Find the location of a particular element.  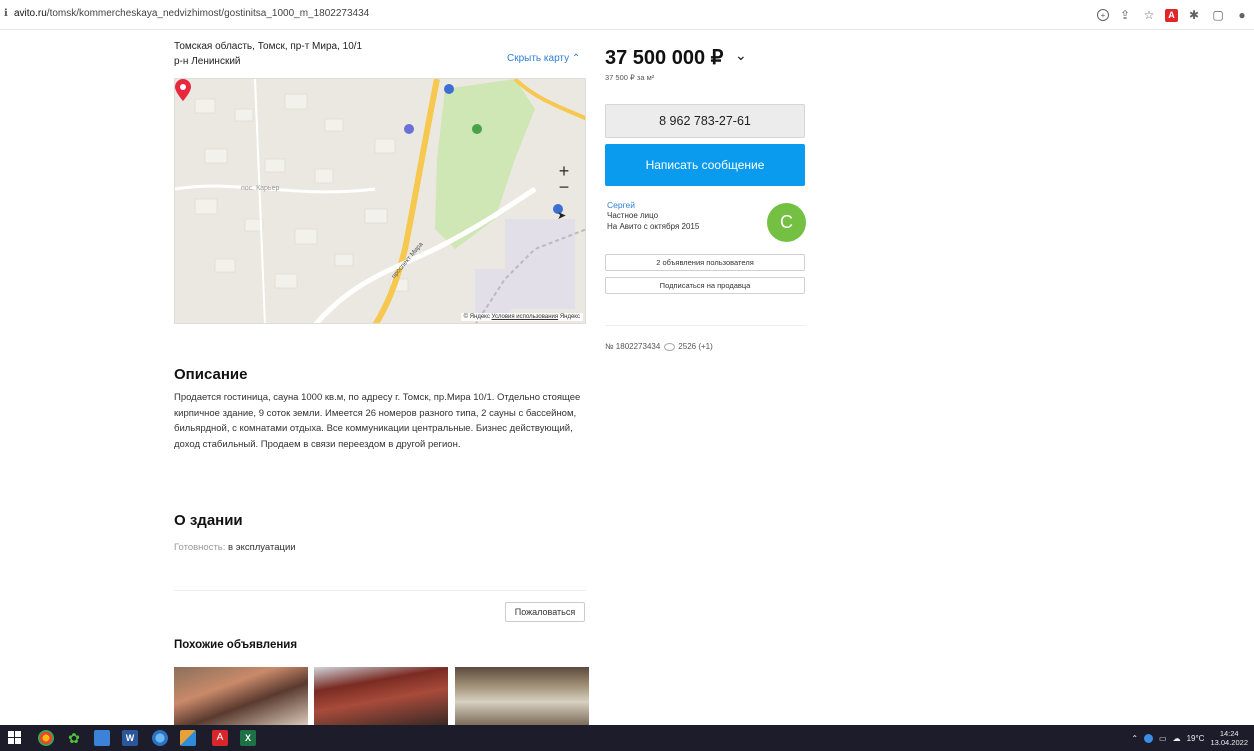

system-tray: ⌃ ▭ ☁ 19°C 14:24 13.04.2022 is located at coordinates (1189, 738).